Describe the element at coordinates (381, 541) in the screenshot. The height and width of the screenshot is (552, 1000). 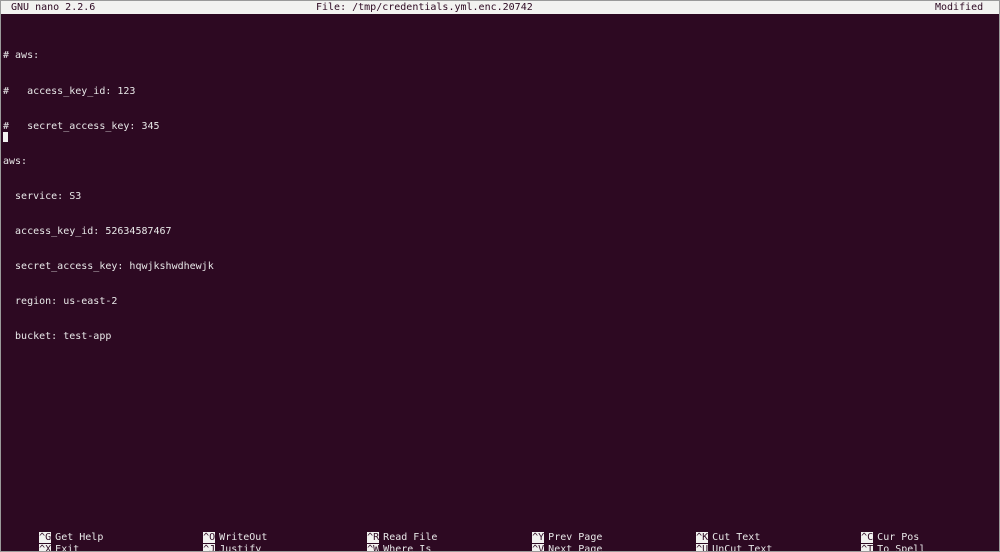
I see `shortcut-where-is: ^W Where Is` at that location.